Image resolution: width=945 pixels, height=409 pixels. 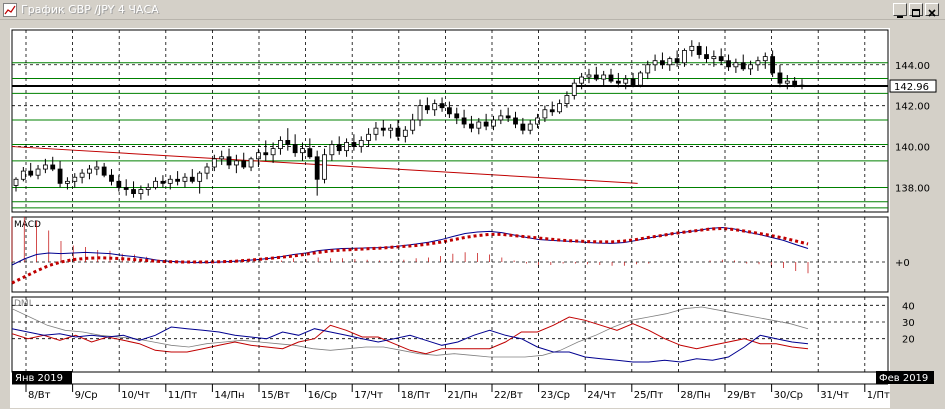 What do you see at coordinates (90, 9) in the screenshot?
I see `window-title: График GBP /JPY 4 ЧАСА` at bounding box center [90, 9].